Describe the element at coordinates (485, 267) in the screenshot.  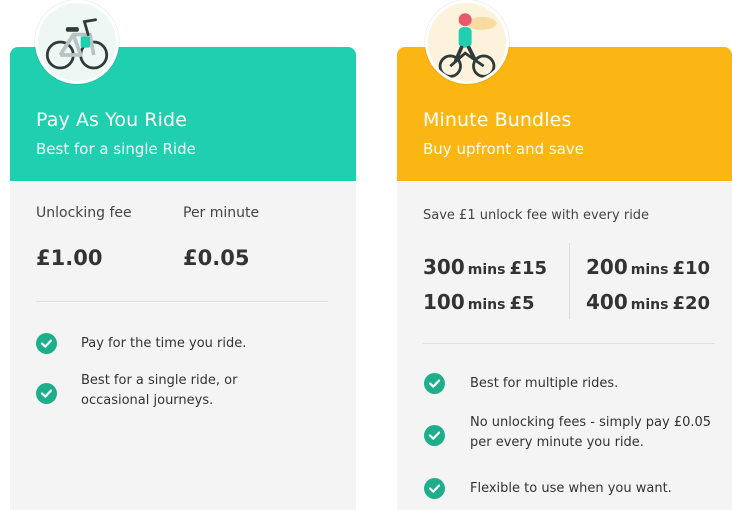
I see `bundle-300: 300 mins £15` at that location.